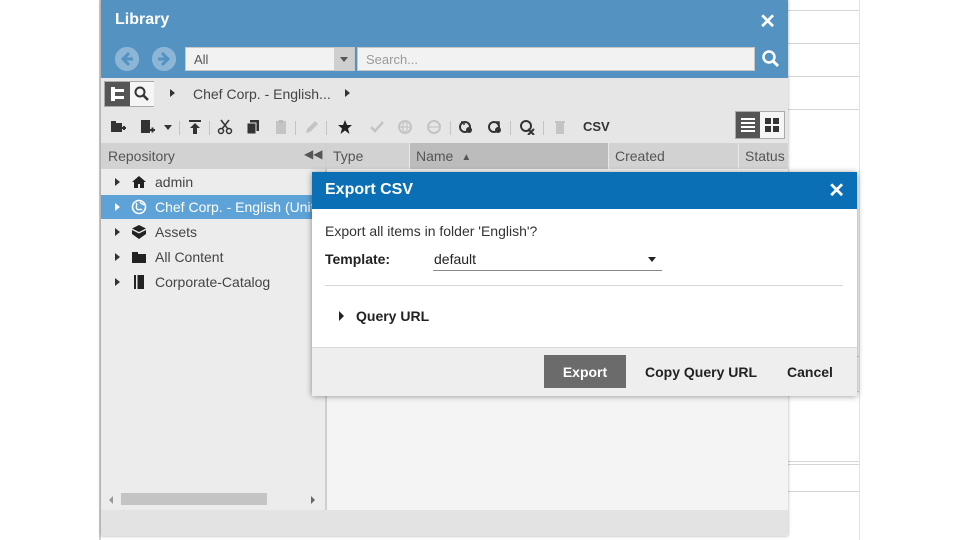 This screenshot has height=540, width=960. I want to click on column-header-type: Type, so click(368, 156).